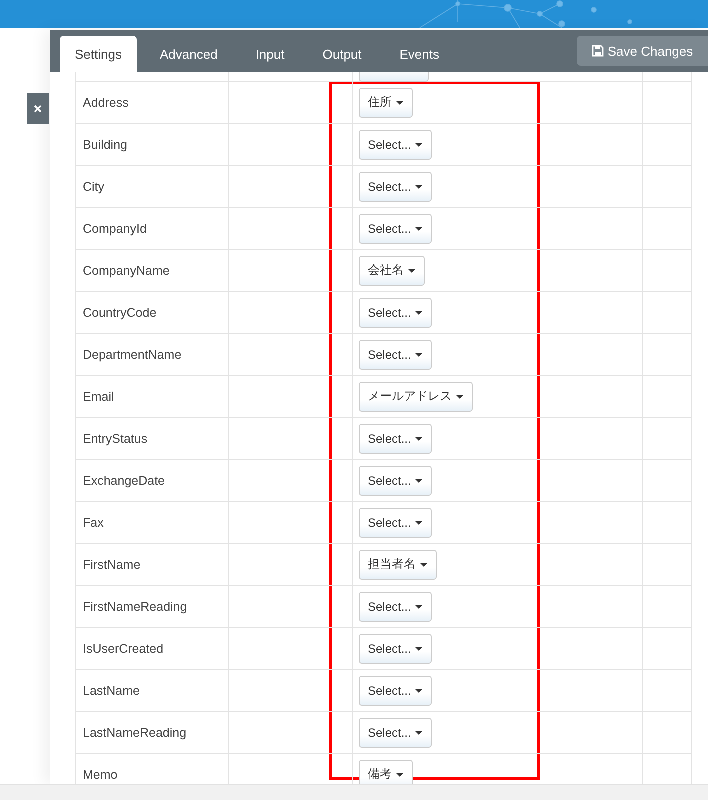 This screenshot has width=708, height=800. Describe the element at coordinates (188, 54) in the screenshot. I see `tab: Advanced` at that location.